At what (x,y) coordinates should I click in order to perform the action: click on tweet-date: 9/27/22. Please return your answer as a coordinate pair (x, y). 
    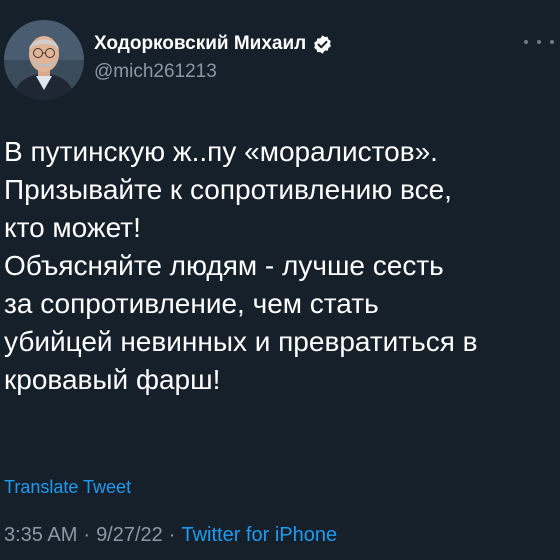
    Looking at the image, I should click on (129, 535).